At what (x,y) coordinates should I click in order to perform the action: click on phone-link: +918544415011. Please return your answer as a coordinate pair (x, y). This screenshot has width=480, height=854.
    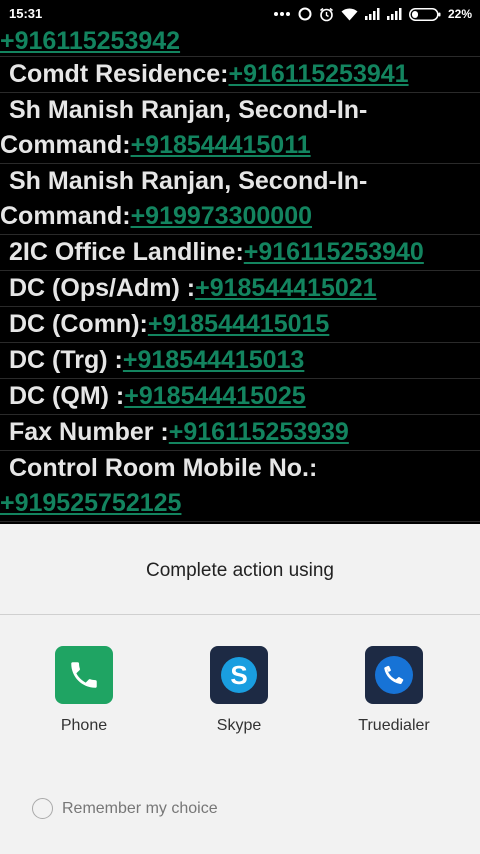
    Looking at the image, I should click on (221, 145).